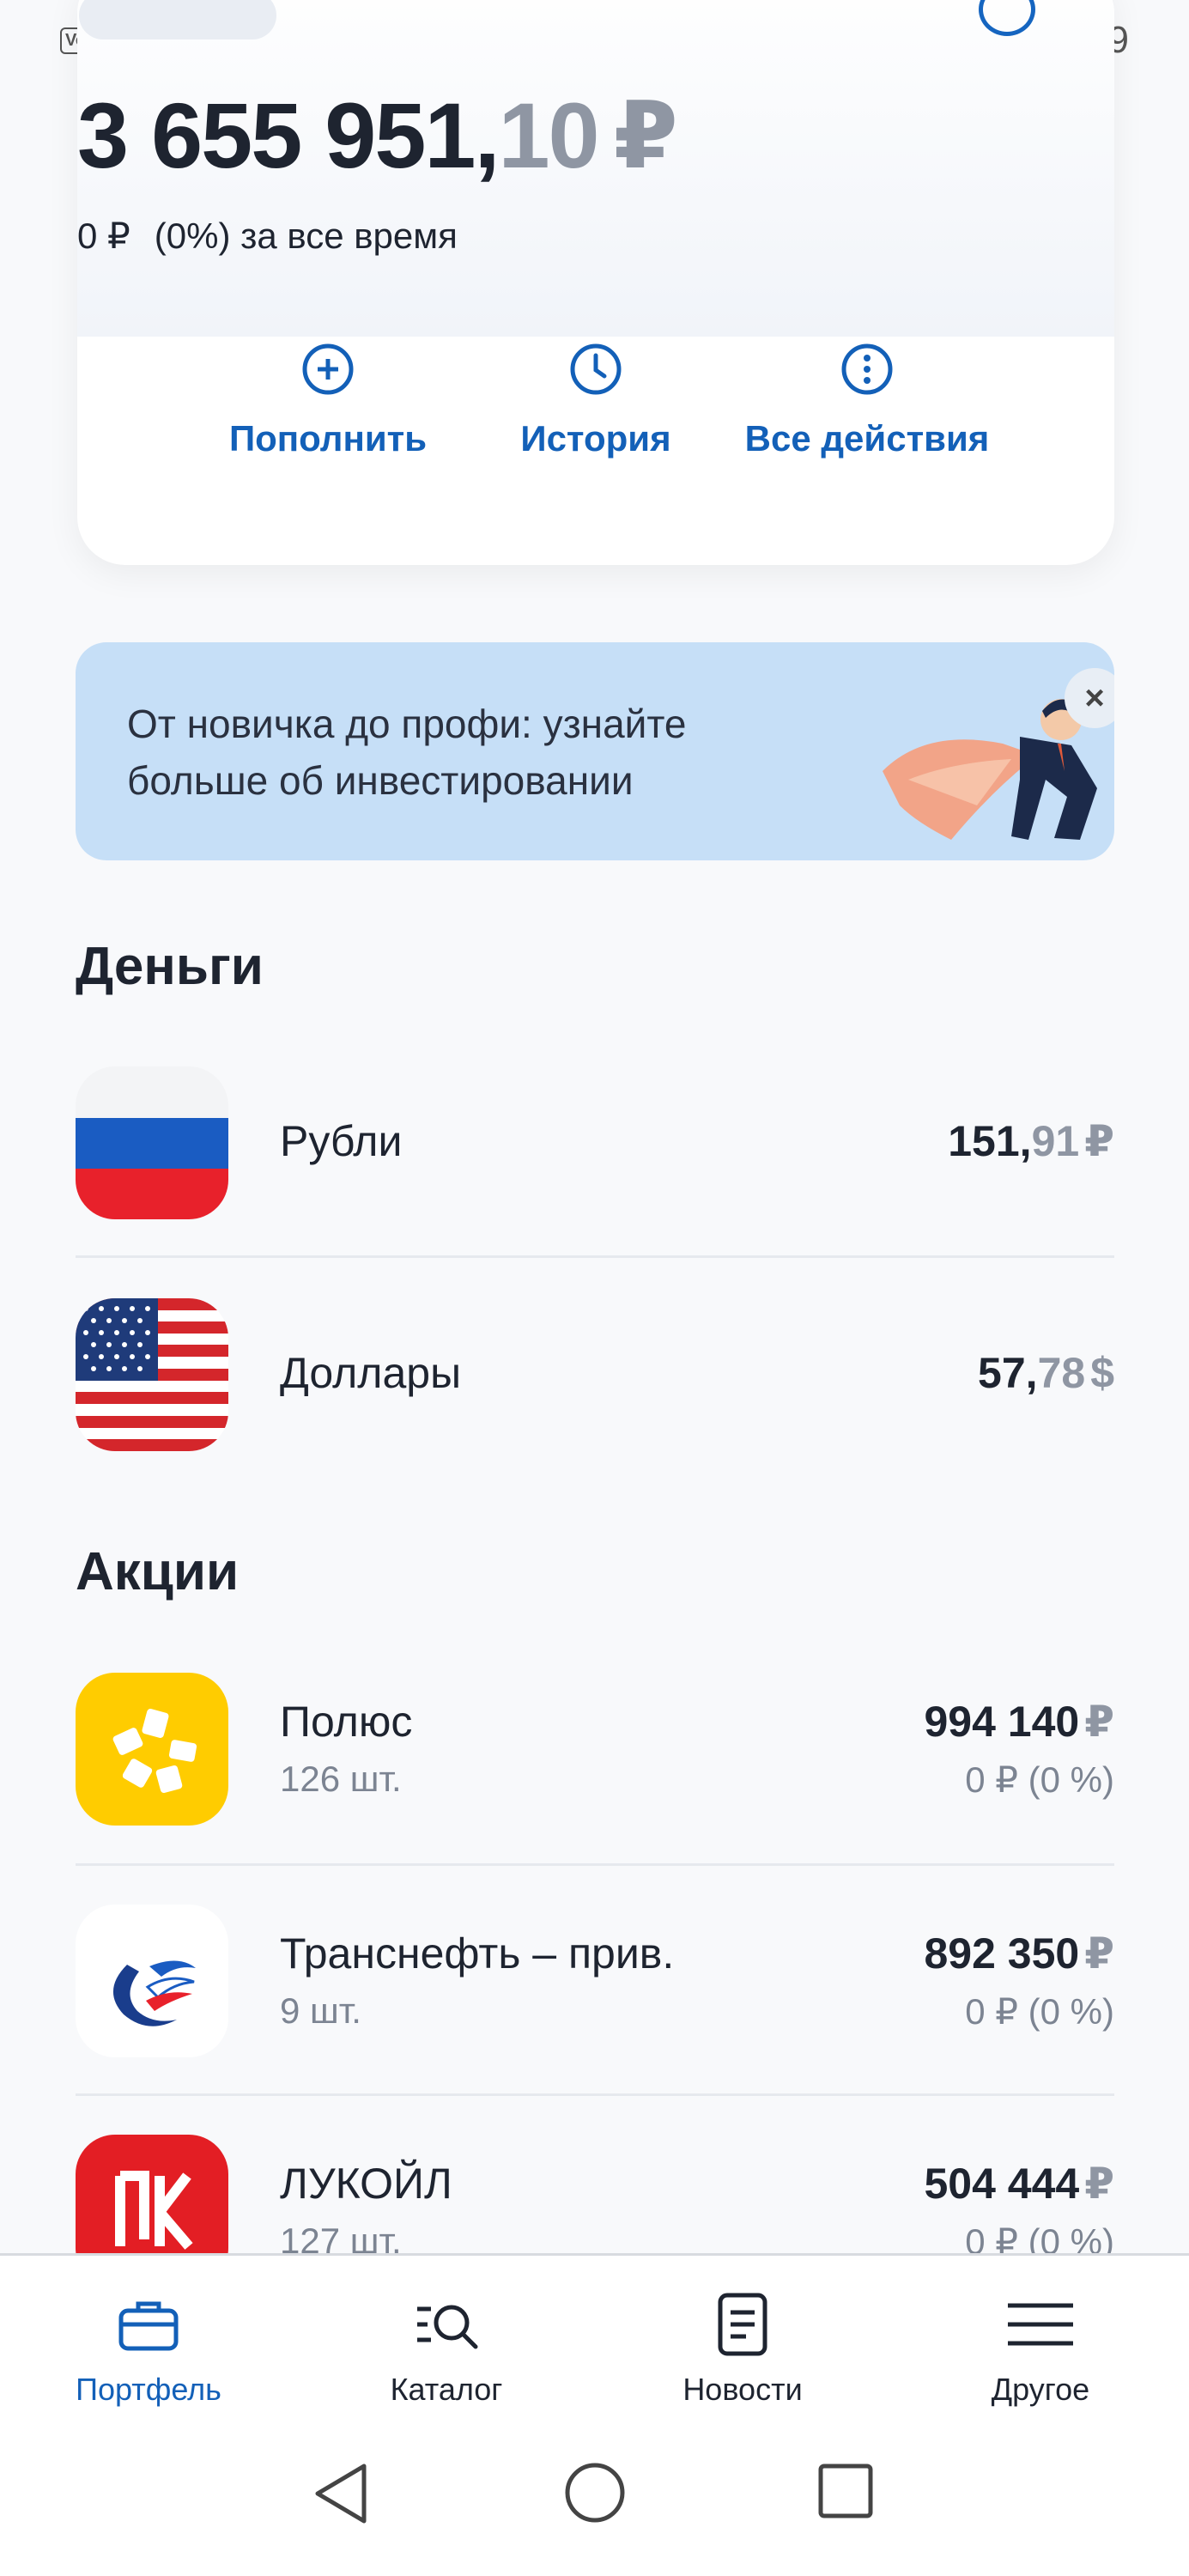 The height and width of the screenshot is (2576, 1189). What do you see at coordinates (1008, 1373) in the screenshot?
I see `money-value-int: 57,` at bounding box center [1008, 1373].